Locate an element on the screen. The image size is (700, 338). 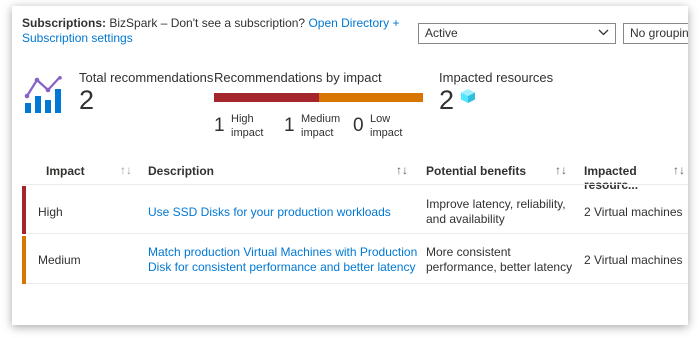
row-impact: Medium is located at coordinates (59, 260).